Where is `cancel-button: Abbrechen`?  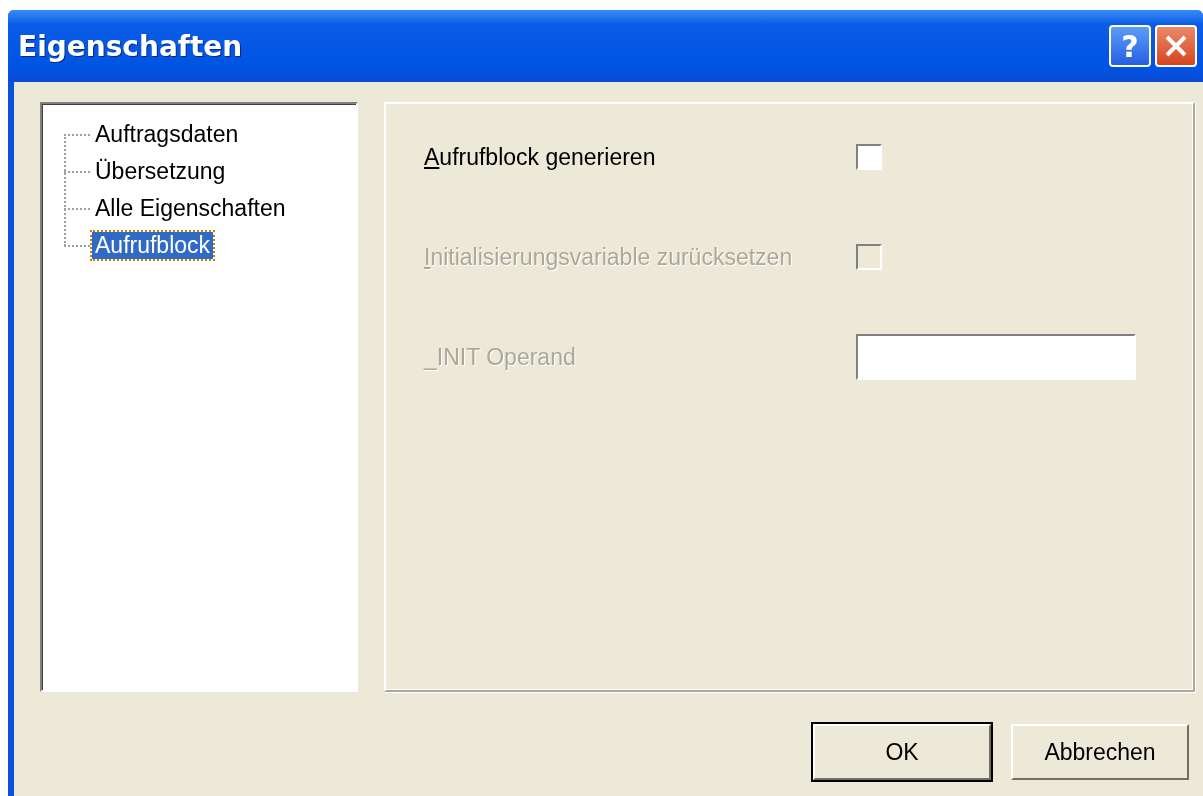
cancel-button: Abbrechen is located at coordinates (1100, 752).